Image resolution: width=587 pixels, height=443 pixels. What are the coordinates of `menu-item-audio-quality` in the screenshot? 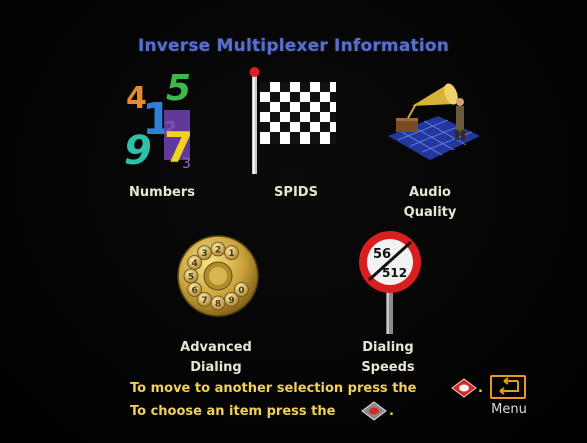 It's located at (432, 122).